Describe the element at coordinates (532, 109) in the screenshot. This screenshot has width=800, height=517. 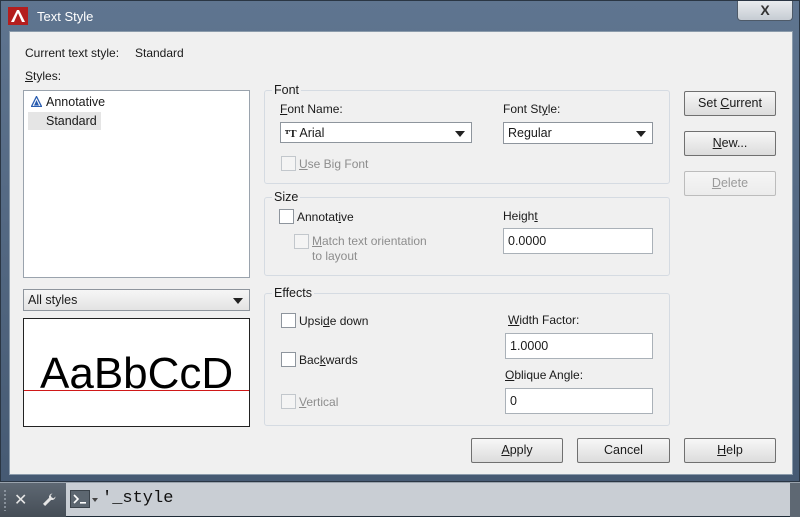
I see `font-style-label: Font Style:` at that location.